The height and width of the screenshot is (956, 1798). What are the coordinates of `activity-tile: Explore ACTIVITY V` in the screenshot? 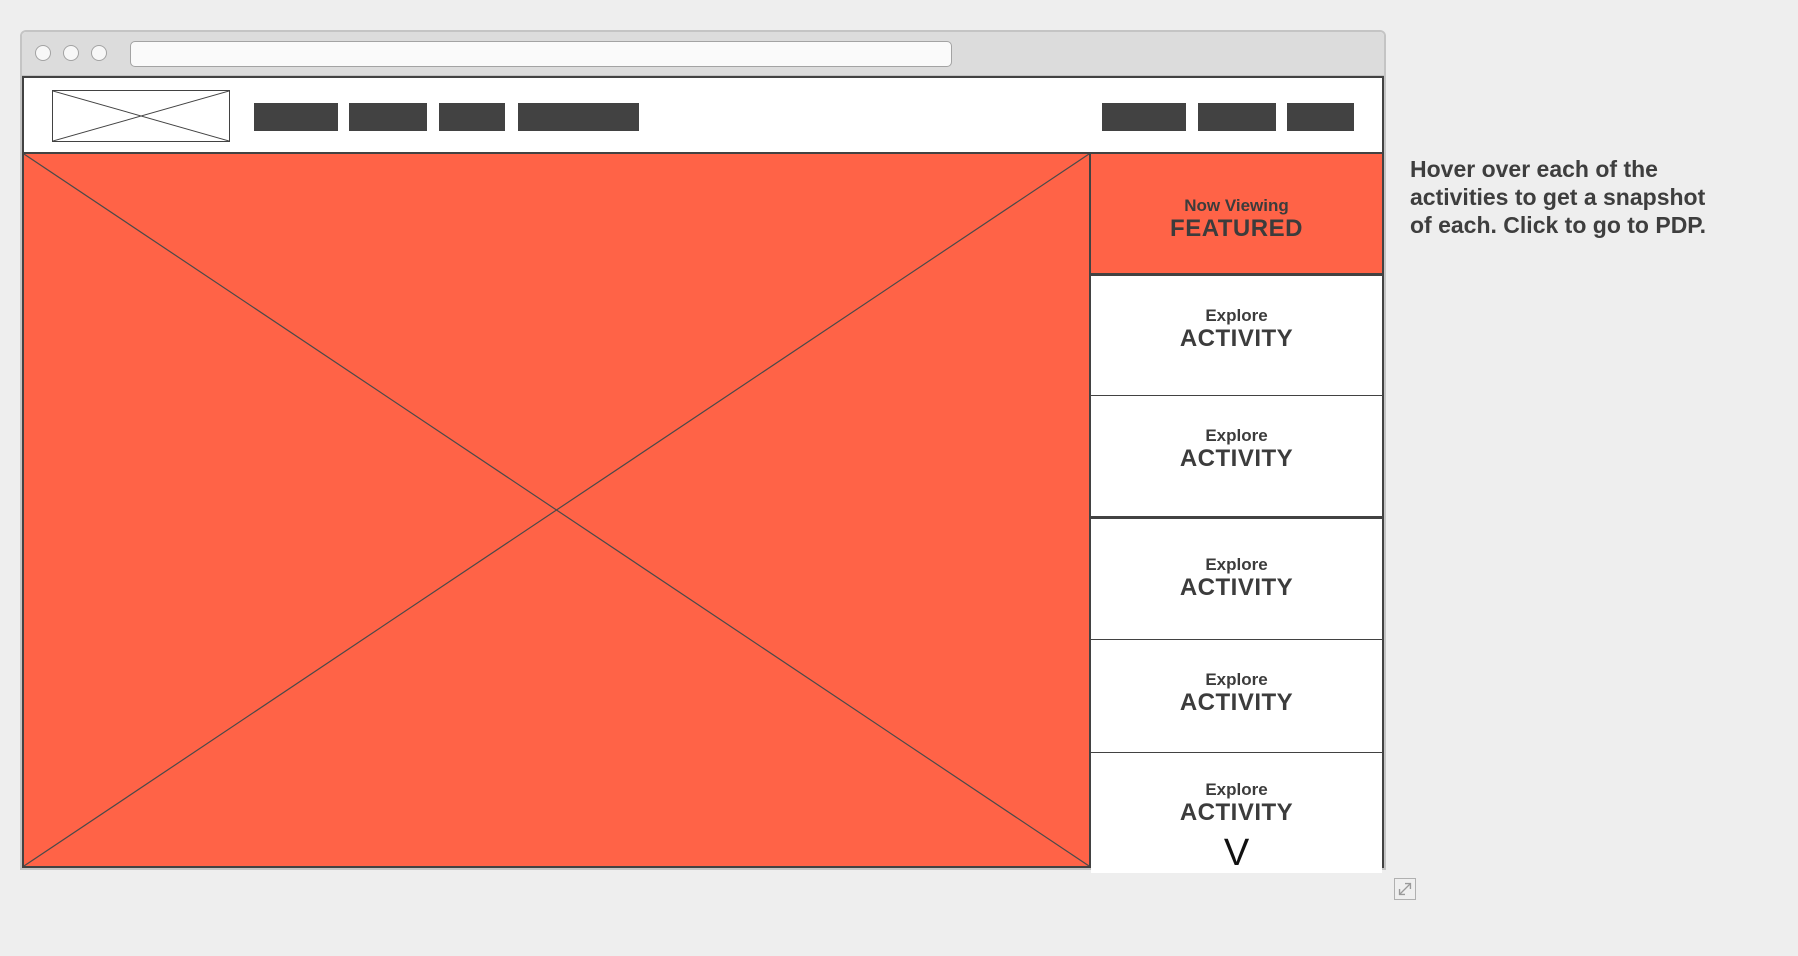 It's located at (1236, 813).